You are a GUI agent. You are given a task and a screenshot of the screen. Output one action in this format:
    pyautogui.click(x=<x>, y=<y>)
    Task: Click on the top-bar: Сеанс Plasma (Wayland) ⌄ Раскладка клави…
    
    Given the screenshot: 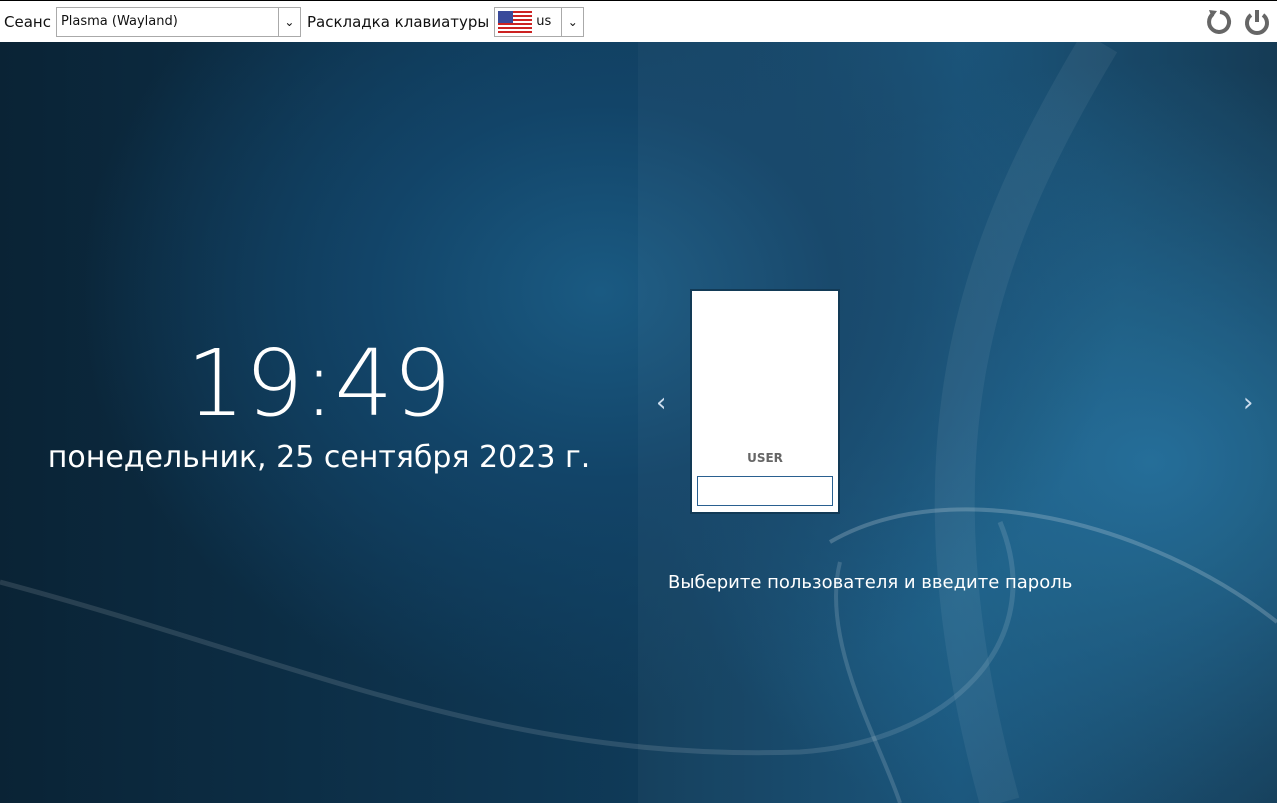 What is the action you would take?
    pyautogui.click(x=638, y=21)
    